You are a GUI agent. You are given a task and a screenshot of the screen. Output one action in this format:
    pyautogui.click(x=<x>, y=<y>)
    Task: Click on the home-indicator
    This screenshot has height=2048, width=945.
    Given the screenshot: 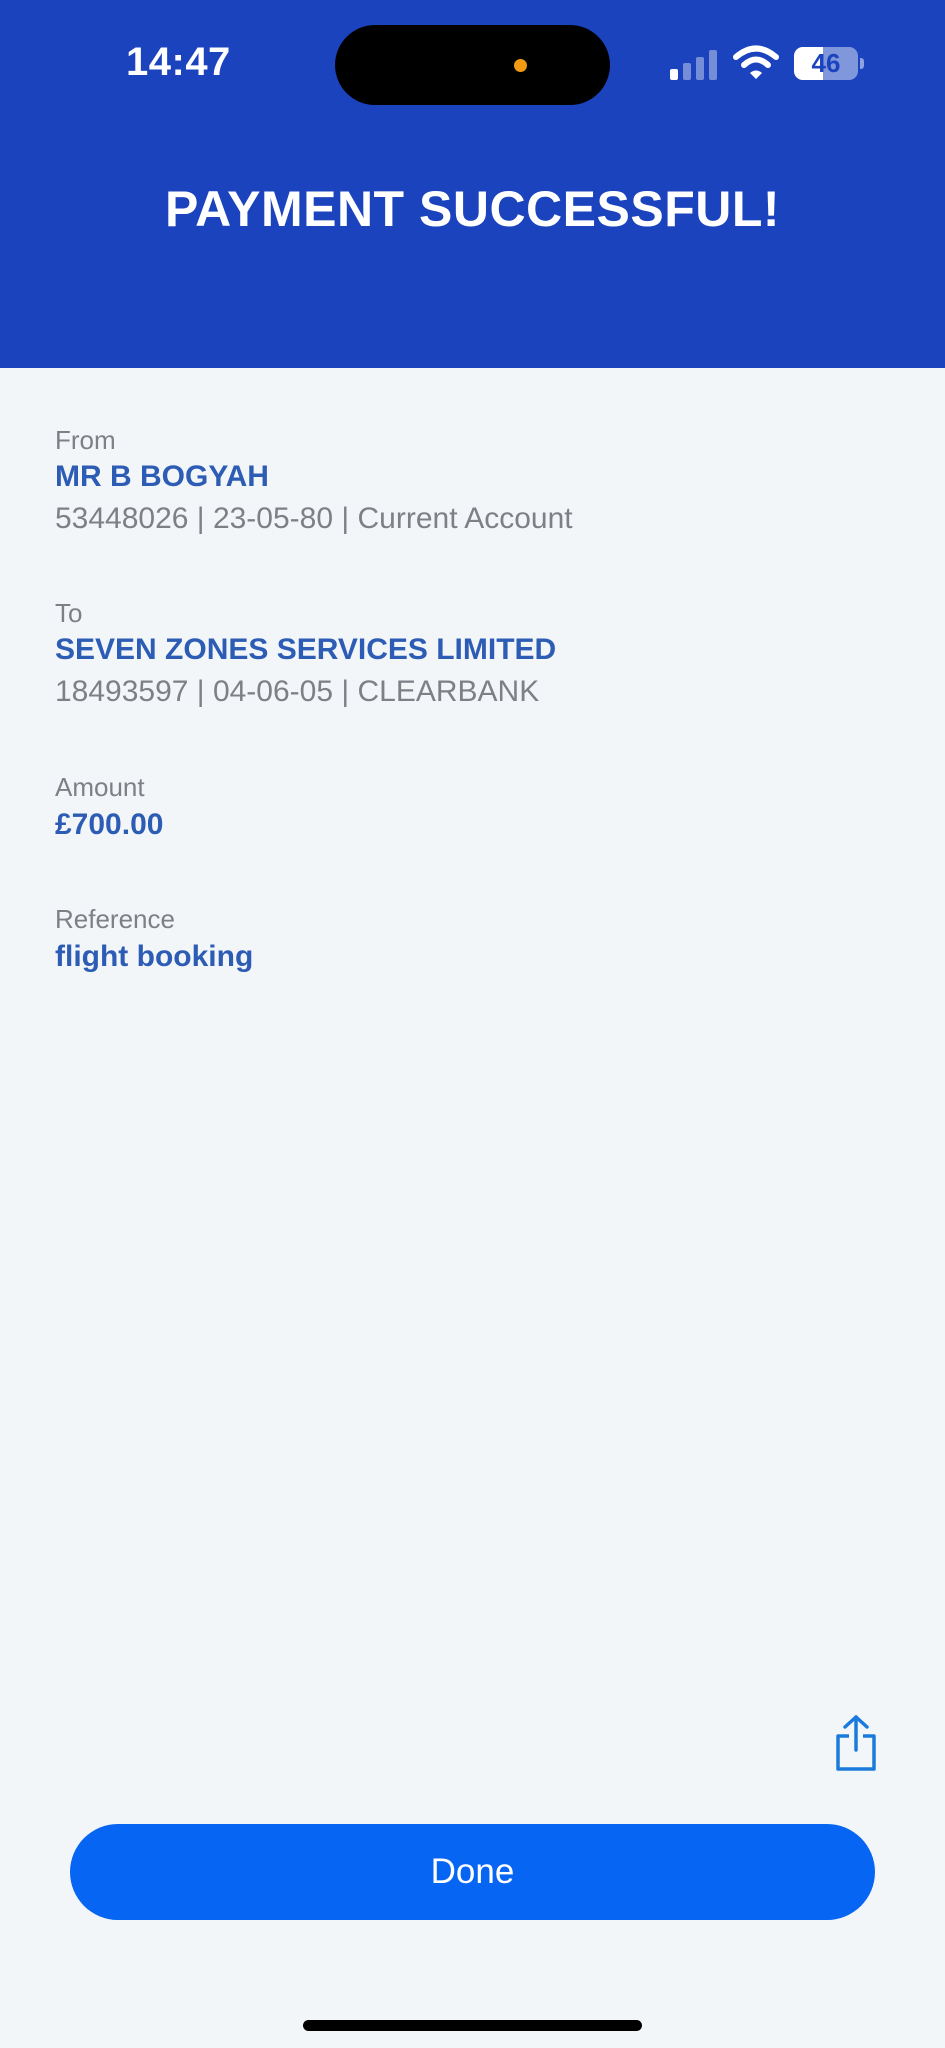 What is the action you would take?
    pyautogui.click(x=472, y=2025)
    